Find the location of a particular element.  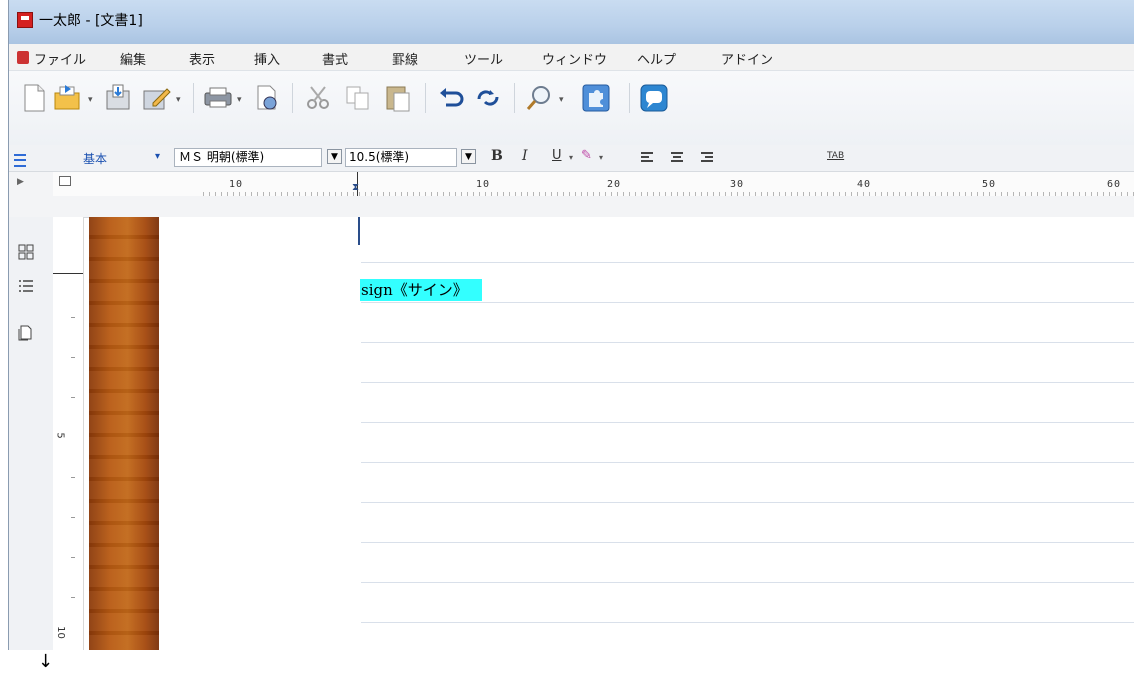

tab-button: TAB is located at coordinates (835, 156).